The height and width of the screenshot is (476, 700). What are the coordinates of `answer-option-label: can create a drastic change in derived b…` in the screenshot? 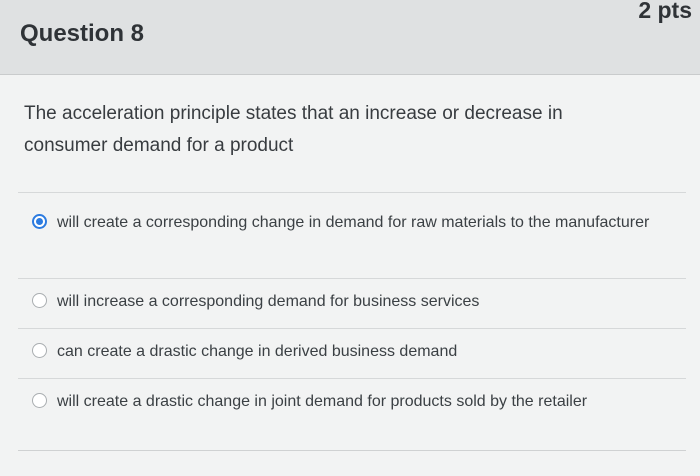 It's located at (257, 351).